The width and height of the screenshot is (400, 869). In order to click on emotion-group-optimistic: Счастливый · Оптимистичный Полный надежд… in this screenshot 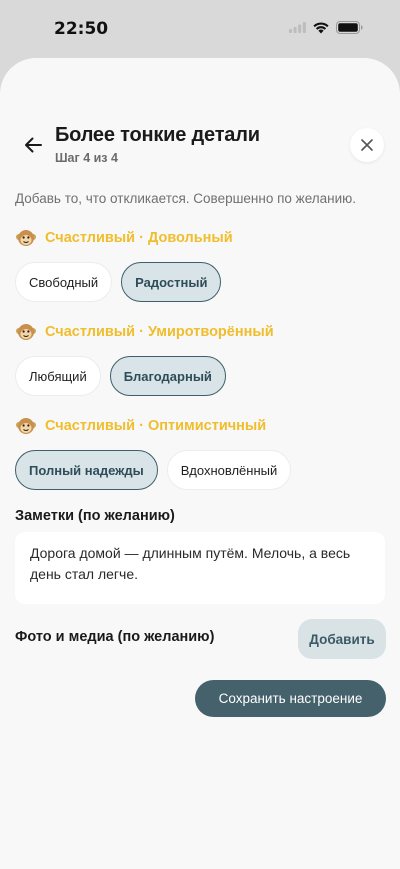, I will do `click(202, 452)`.